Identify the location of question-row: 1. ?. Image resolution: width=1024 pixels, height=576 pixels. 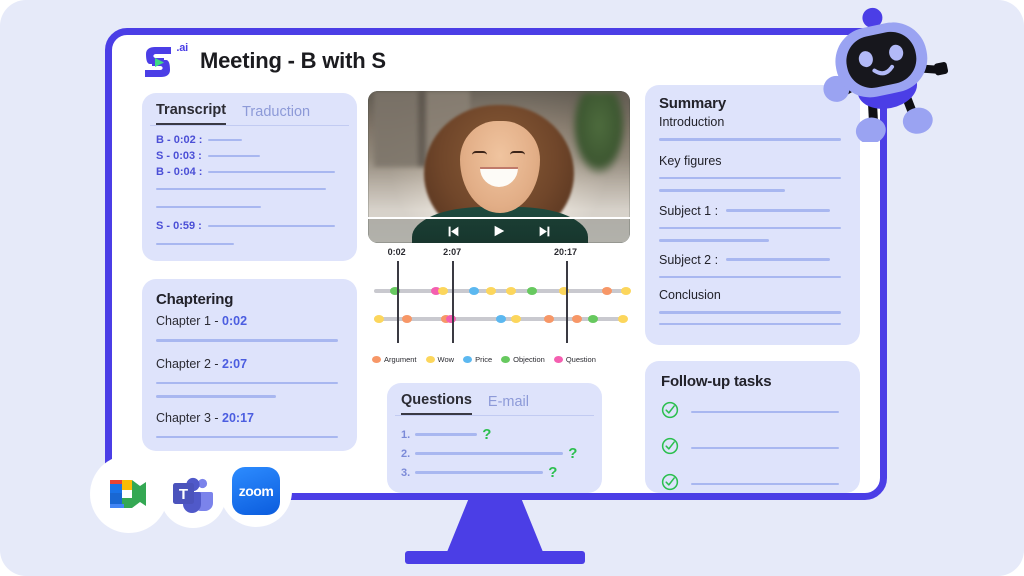
(494, 434).